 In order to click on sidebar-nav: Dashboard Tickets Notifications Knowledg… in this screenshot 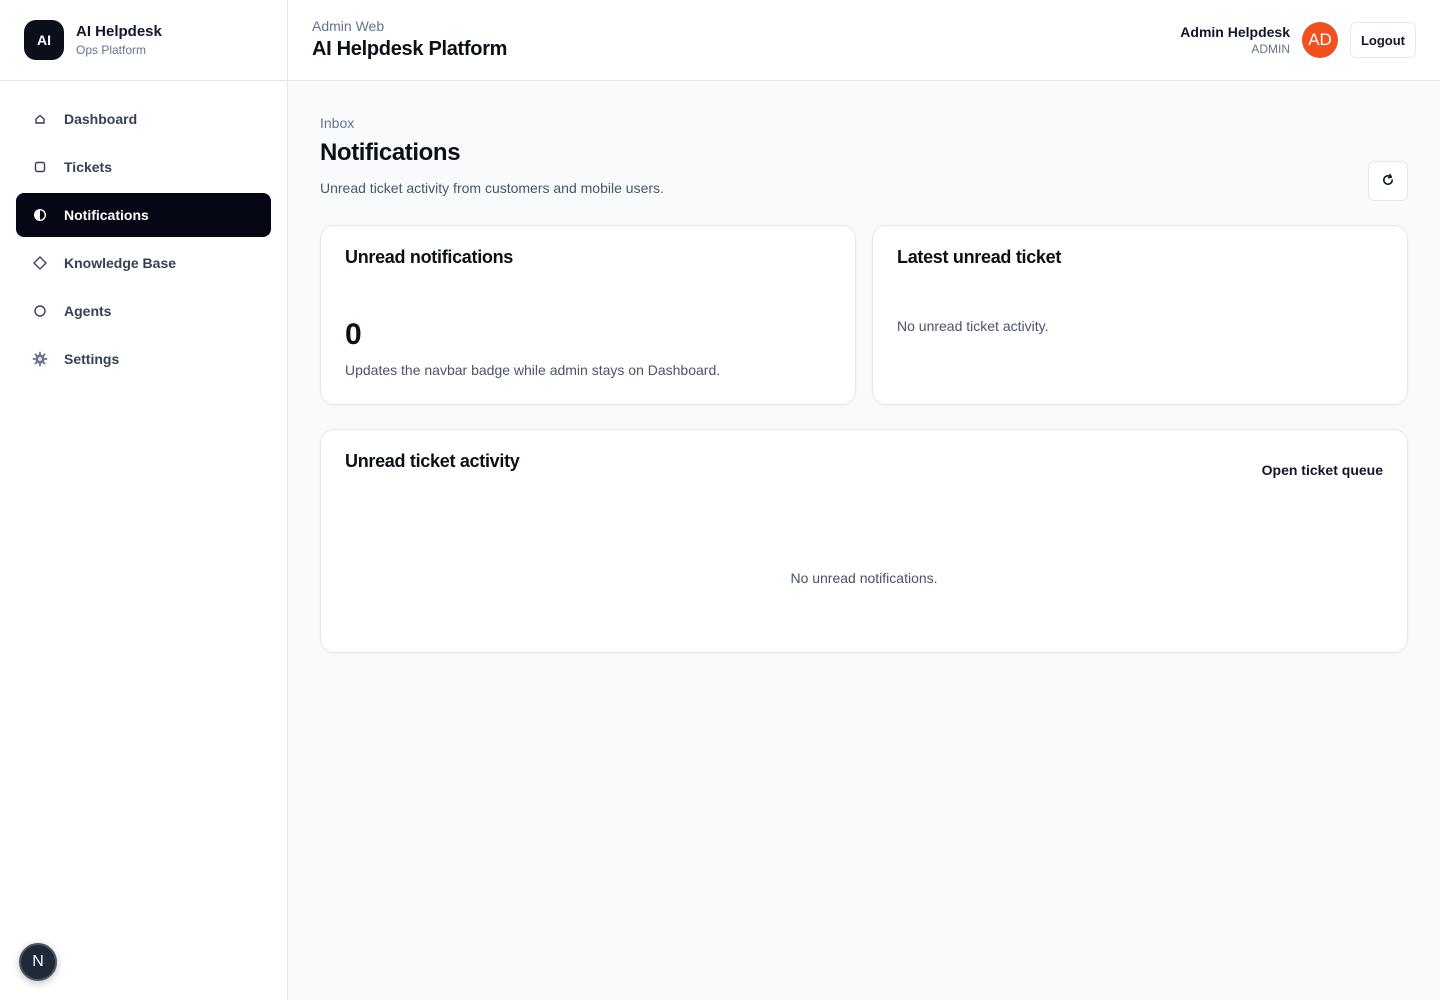, I will do `click(143, 241)`.